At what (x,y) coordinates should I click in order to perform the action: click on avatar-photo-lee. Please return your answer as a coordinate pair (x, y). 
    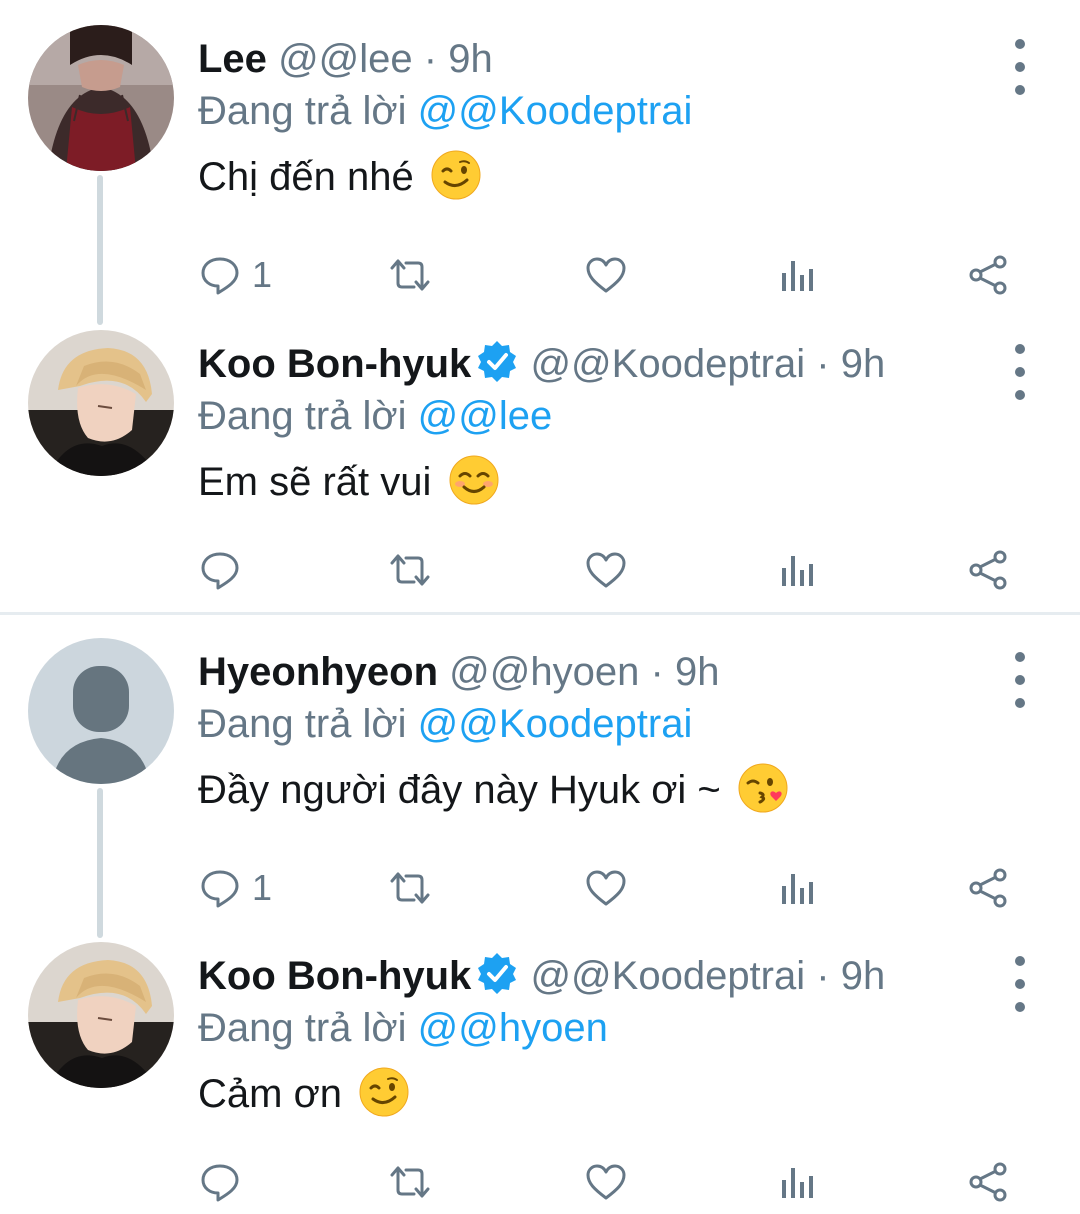
    Looking at the image, I should click on (101, 98).